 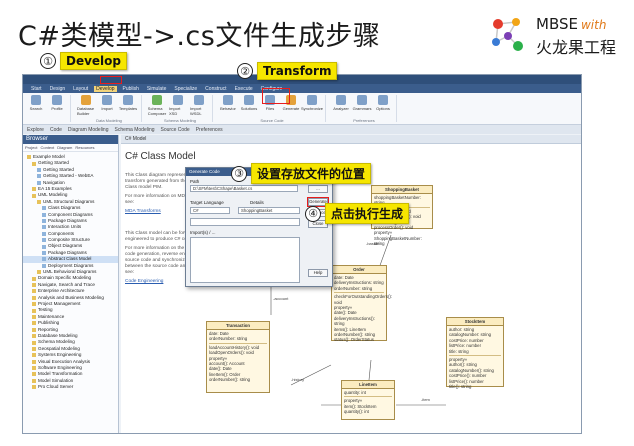 I want to click on menu-publish: Publish, so click(x=131, y=89).